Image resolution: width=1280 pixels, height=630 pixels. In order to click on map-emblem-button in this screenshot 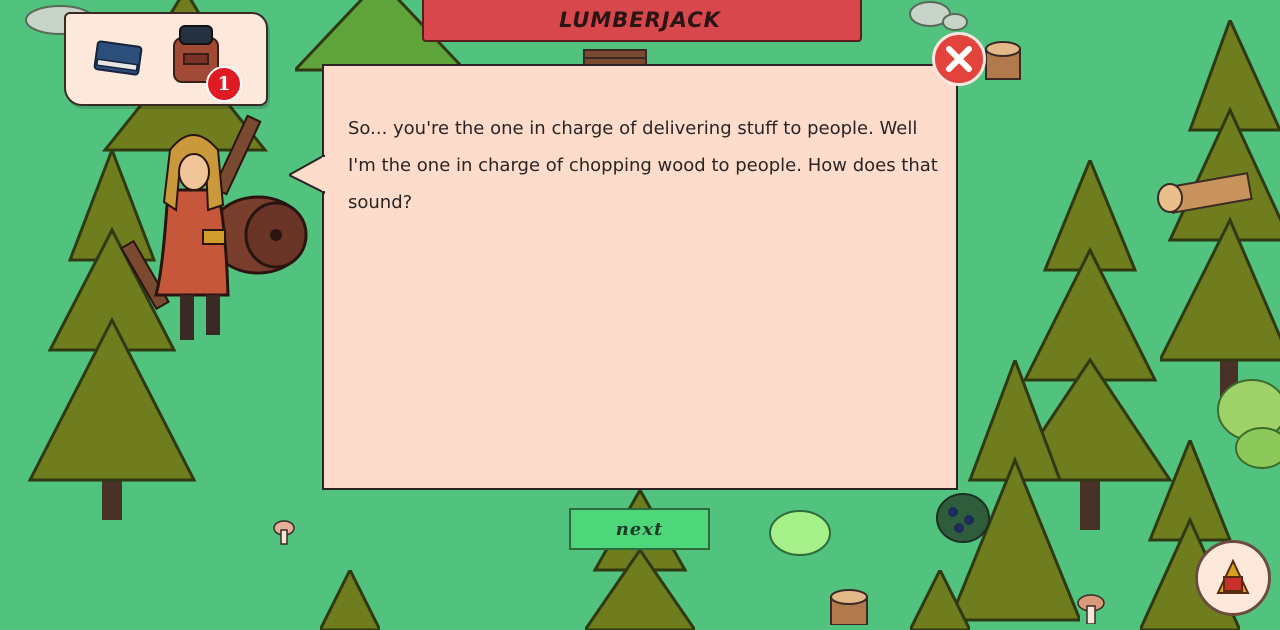, I will do `click(1233, 578)`.